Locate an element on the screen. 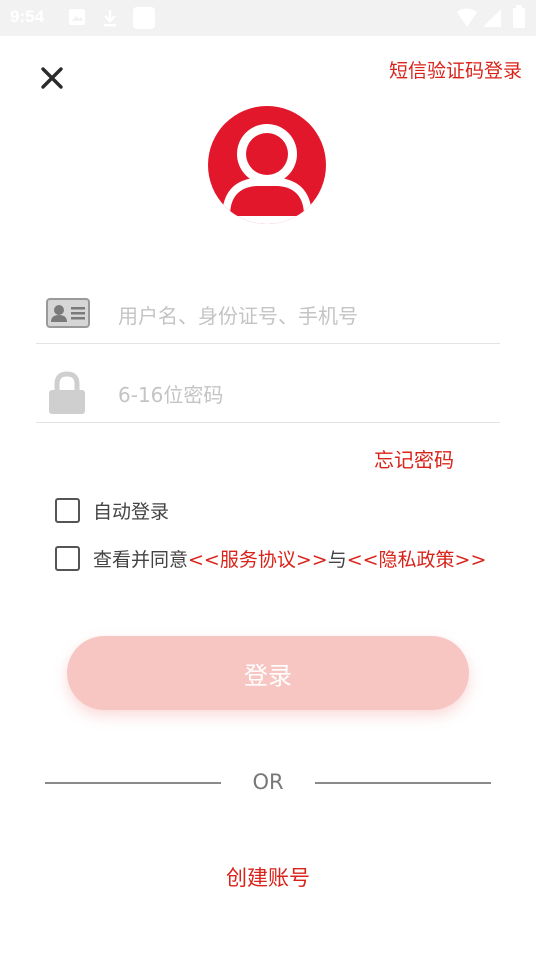 The image size is (536, 954). auto-login-option: 自动登录 is located at coordinates (112, 510).